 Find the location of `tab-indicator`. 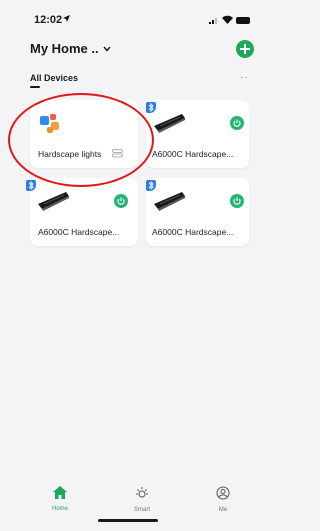

tab-indicator is located at coordinates (35, 87).